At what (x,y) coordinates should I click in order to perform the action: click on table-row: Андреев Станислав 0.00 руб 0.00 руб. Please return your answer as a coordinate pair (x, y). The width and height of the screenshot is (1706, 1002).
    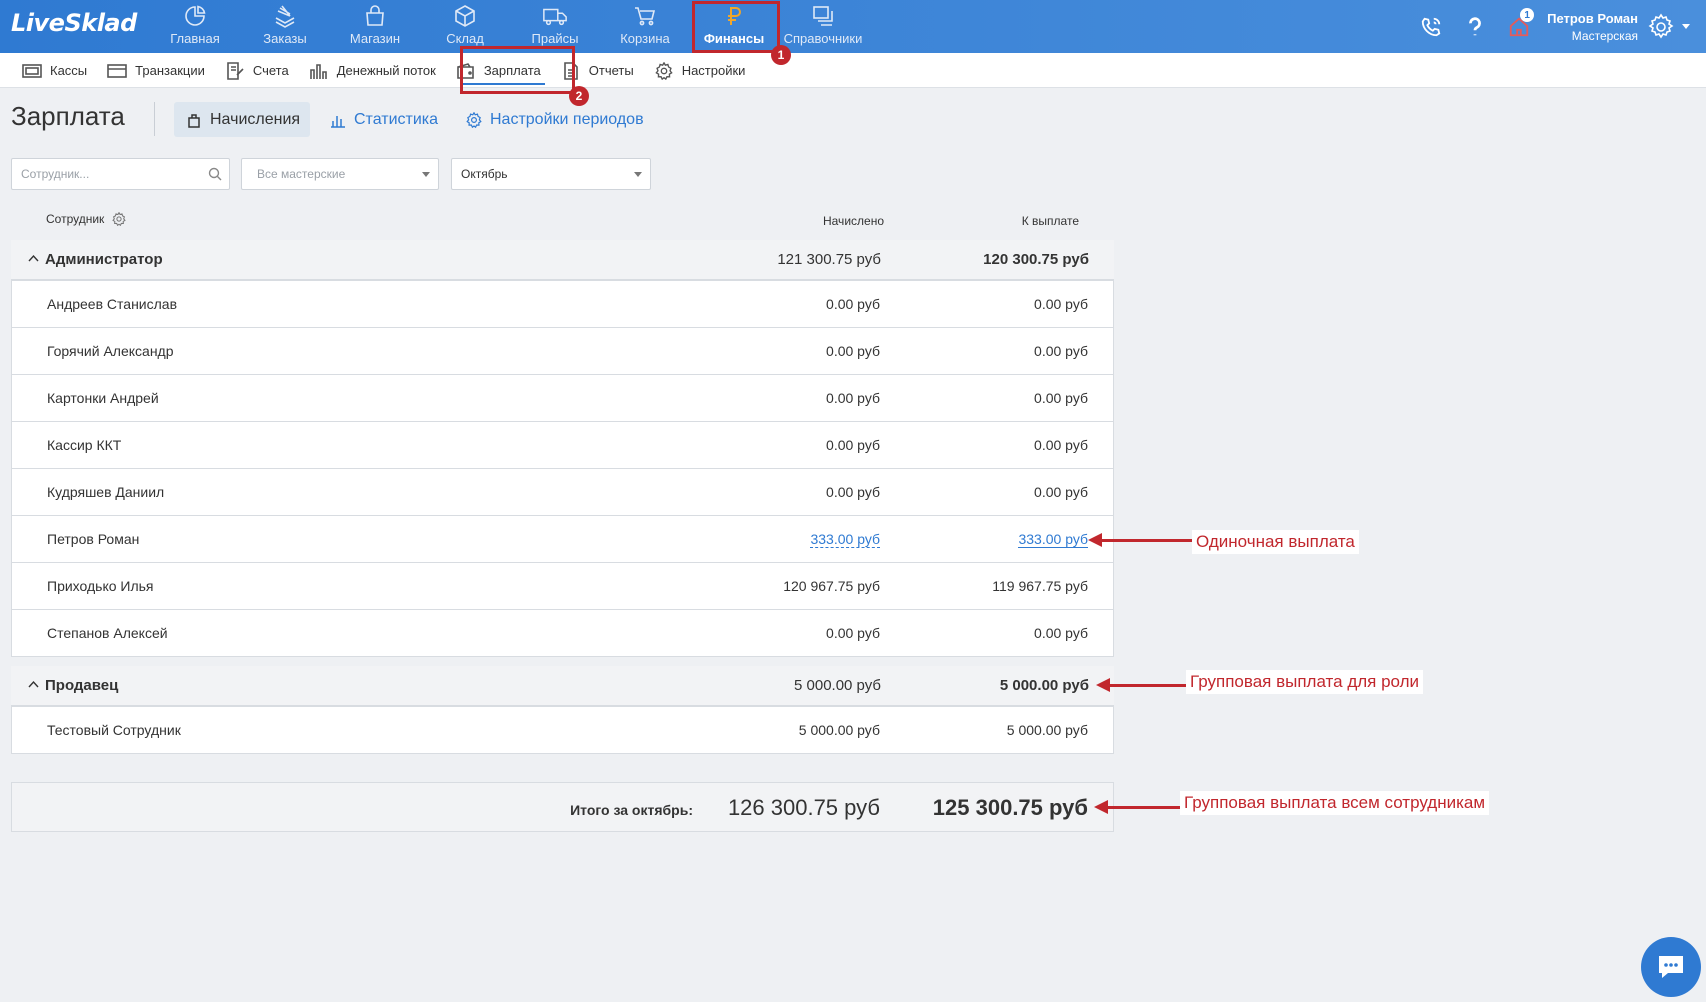
    Looking at the image, I should click on (562, 304).